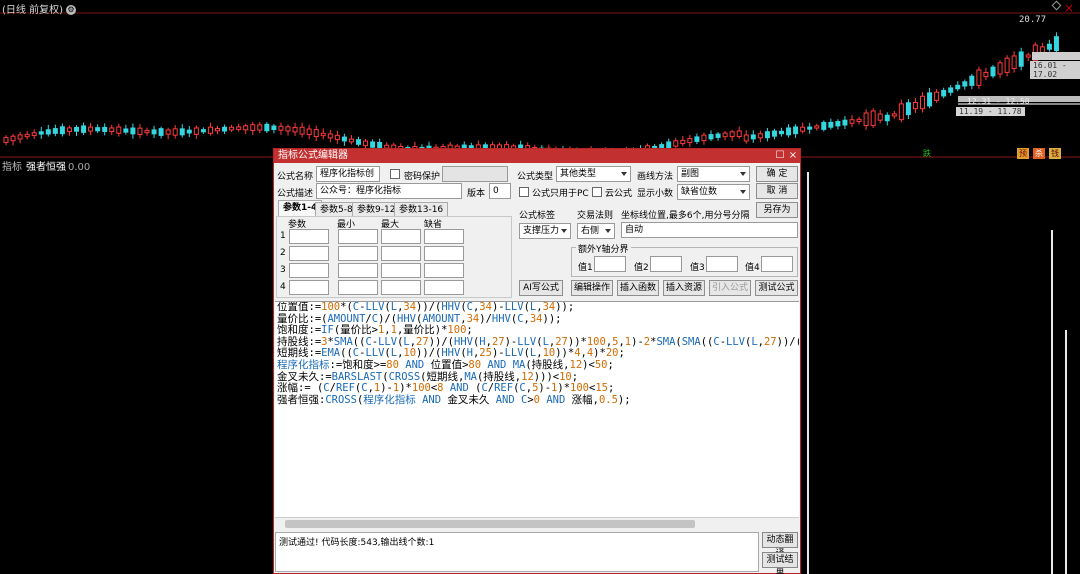 This screenshot has width=1080, height=574. What do you see at coordinates (641, 268) in the screenshot?
I see `val2-label: 值2` at bounding box center [641, 268].